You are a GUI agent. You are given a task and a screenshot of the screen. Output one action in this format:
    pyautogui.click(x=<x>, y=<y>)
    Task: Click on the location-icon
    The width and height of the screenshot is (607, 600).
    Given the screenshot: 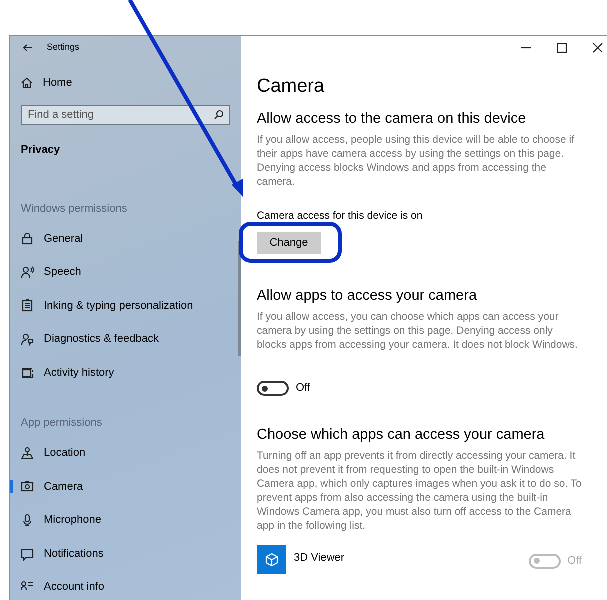 What is the action you would take?
    pyautogui.click(x=27, y=453)
    